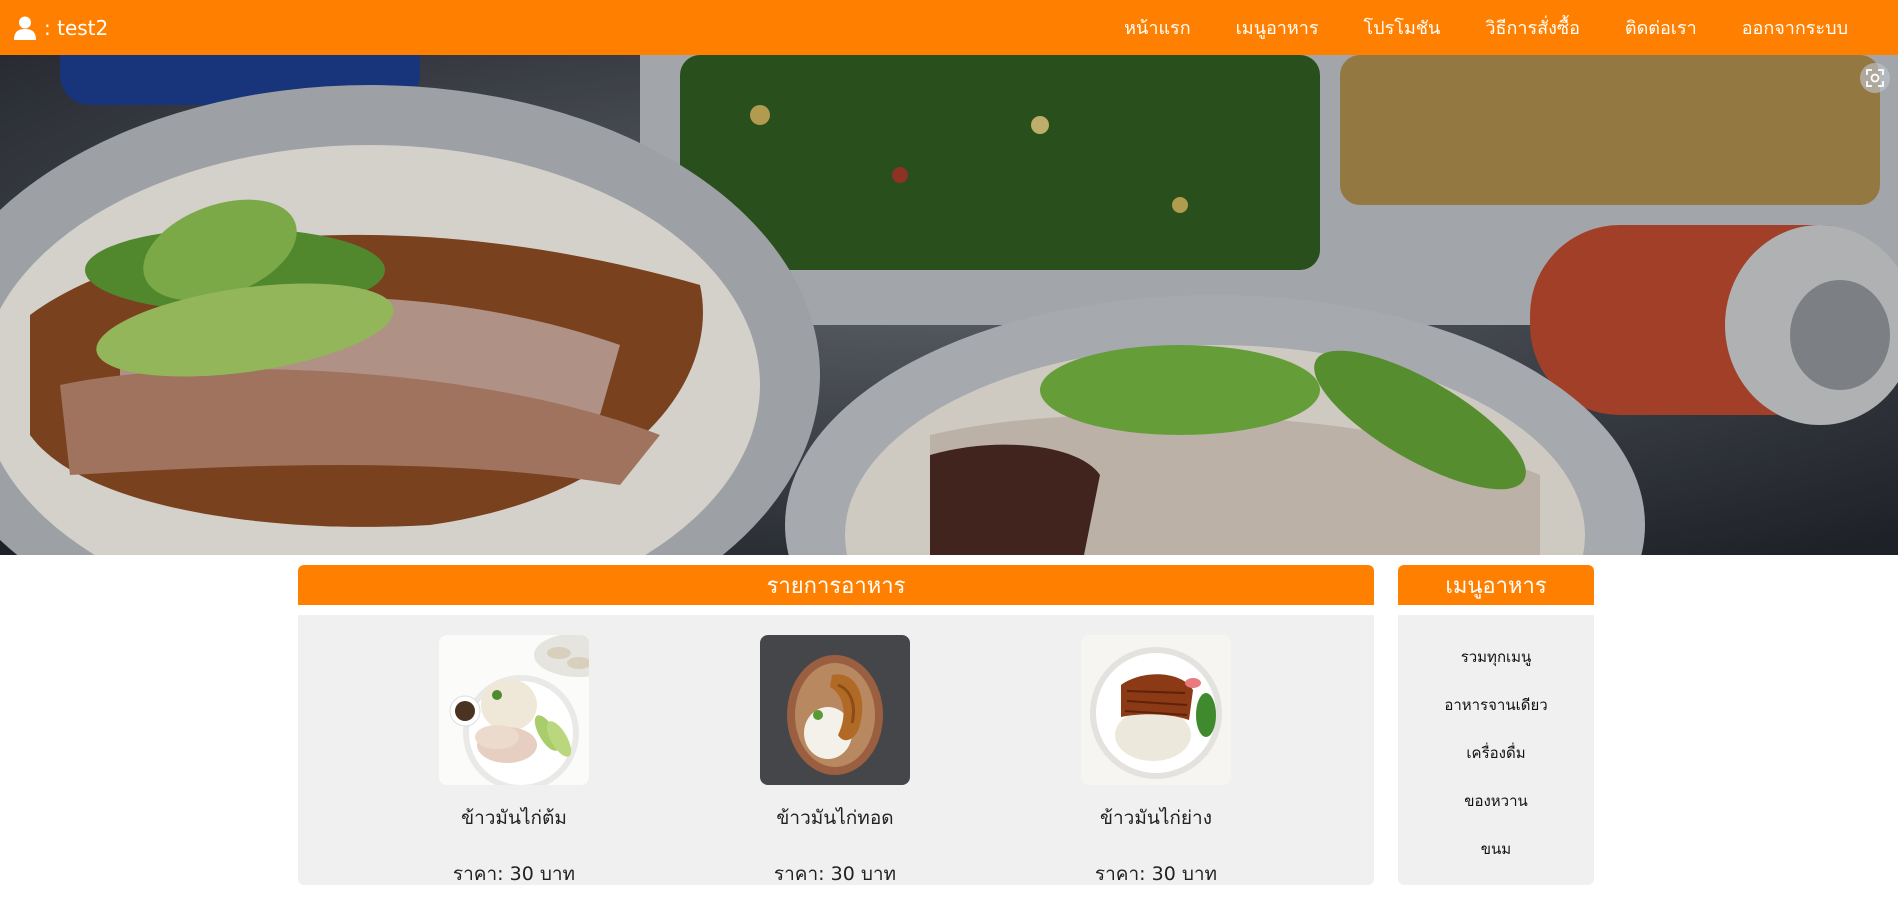 The image size is (1898, 908). I want to click on user-info: : test2, so click(61, 28).